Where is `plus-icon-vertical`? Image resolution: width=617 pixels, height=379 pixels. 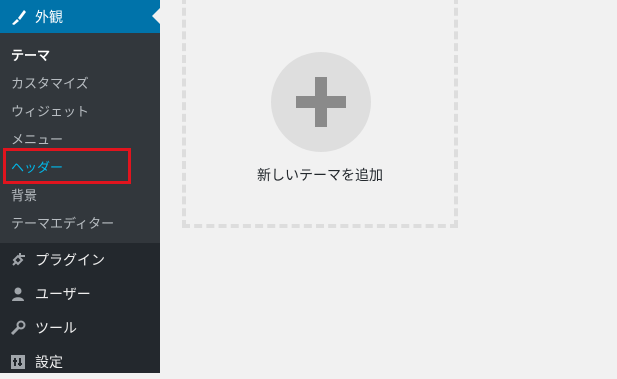
plus-icon-vertical is located at coordinates (321, 102).